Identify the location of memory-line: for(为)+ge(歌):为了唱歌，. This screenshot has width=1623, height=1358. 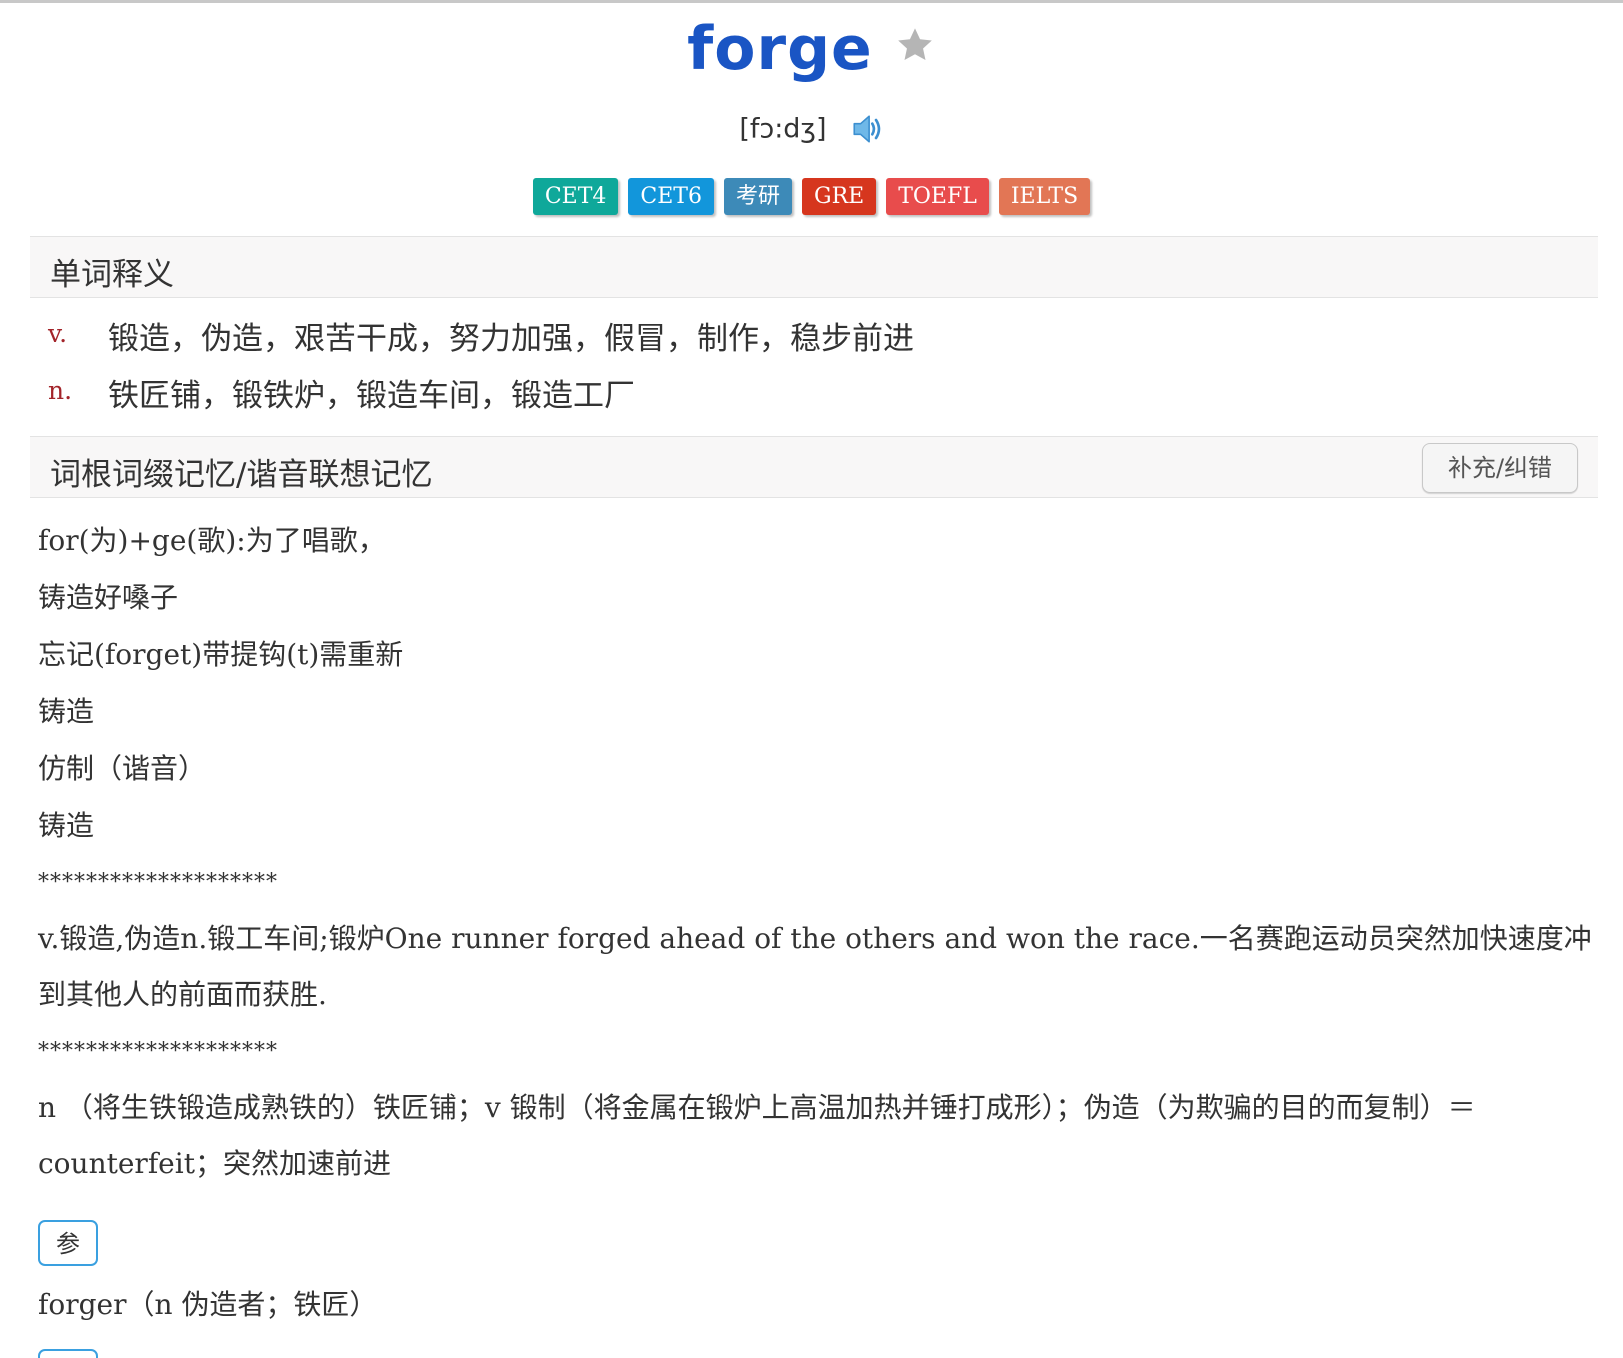
(212, 540).